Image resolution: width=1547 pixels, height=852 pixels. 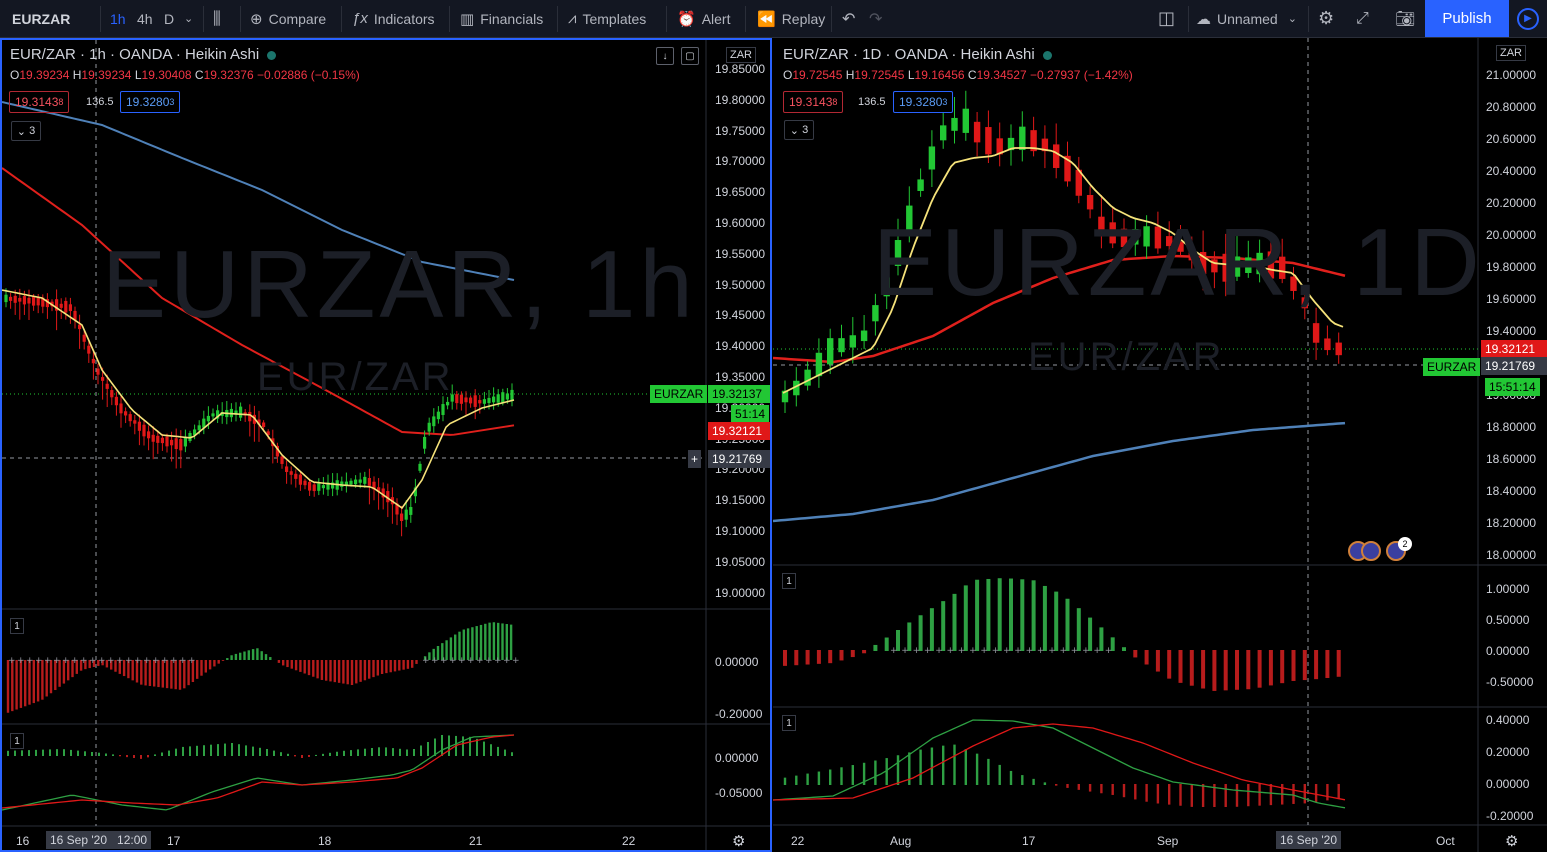 I want to click on interval-4h-button: 4h, so click(x=145, y=18).